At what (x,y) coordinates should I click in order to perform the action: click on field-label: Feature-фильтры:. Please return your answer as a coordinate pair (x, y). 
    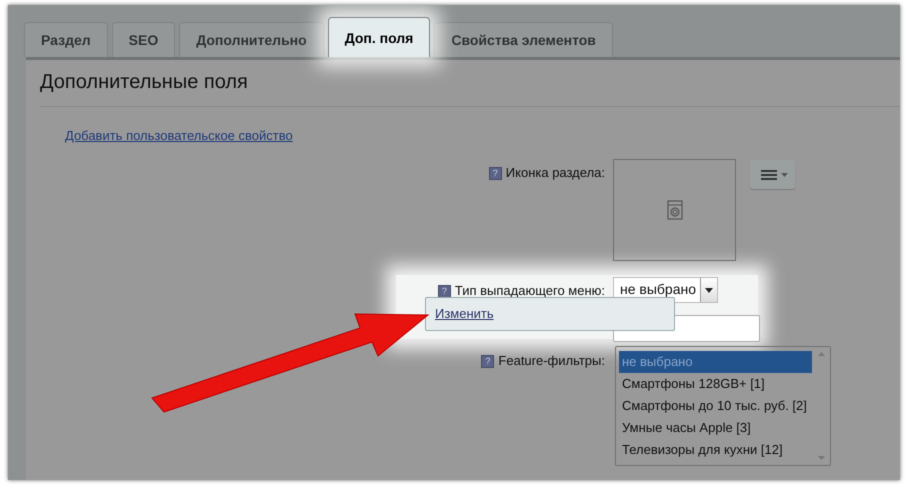
    Looking at the image, I should click on (551, 360).